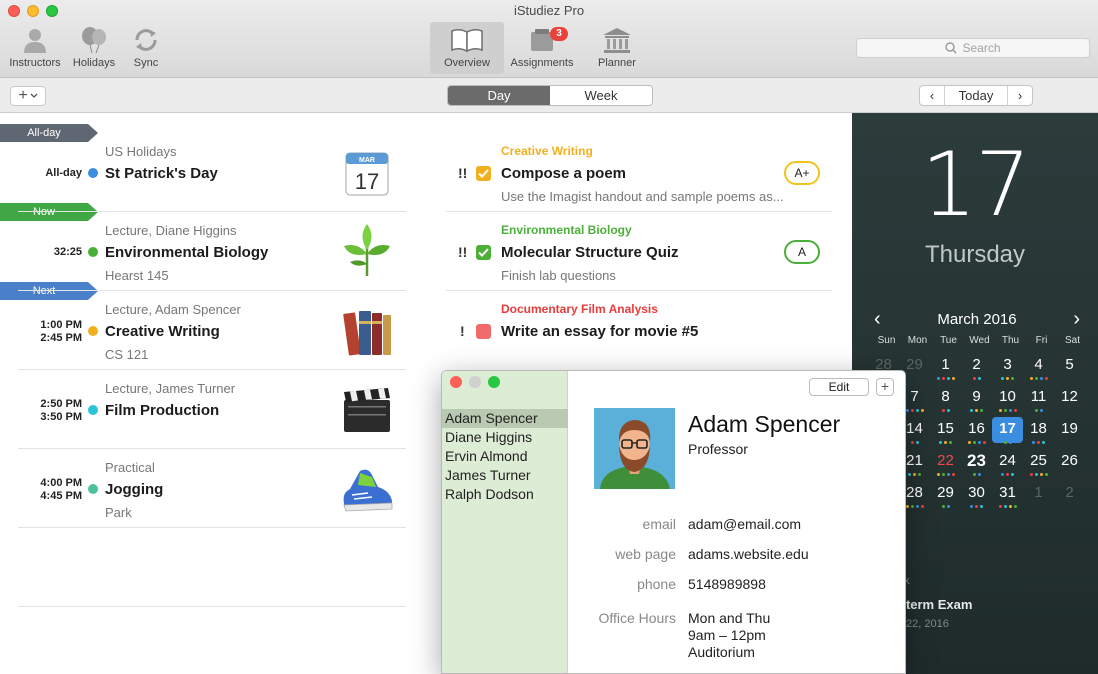 This screenshot has height=674, width=1098. What do you see at coordinates (744, 524) in the screenshot?
I see `email-value: adam@email.com` at bounding box center [744, 524].